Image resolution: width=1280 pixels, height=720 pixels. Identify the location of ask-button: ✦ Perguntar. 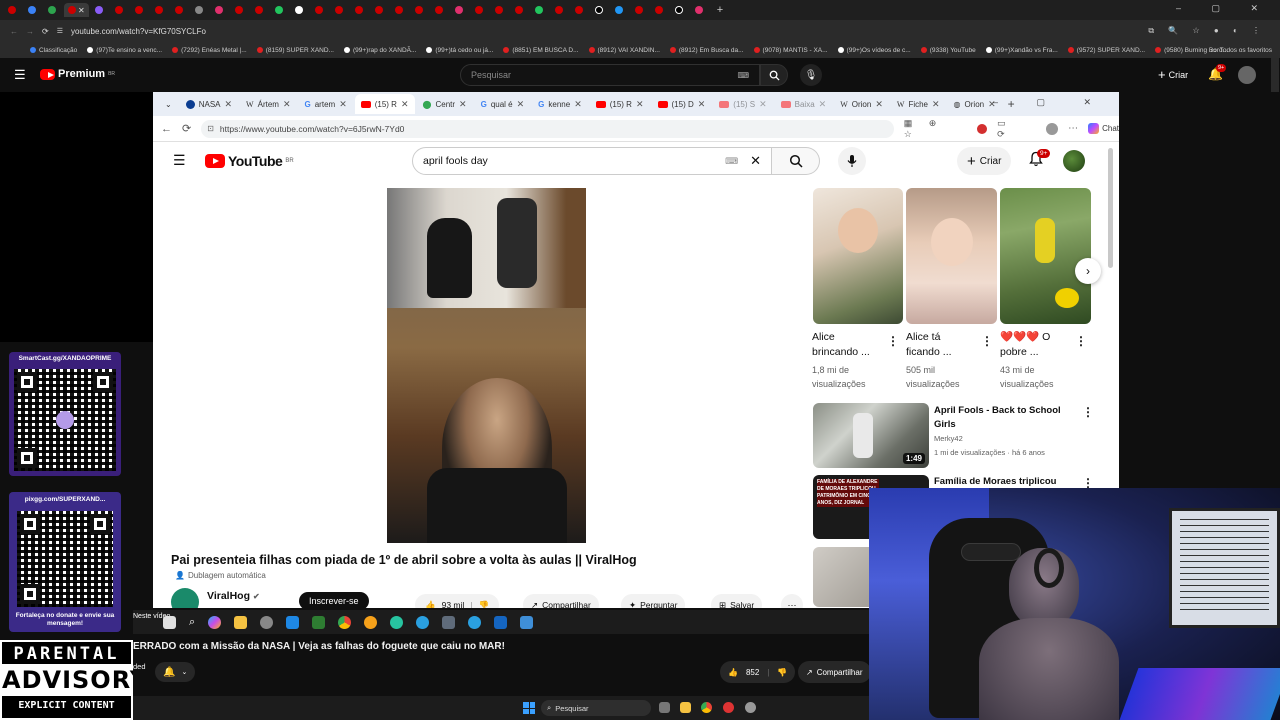
(653, 601).